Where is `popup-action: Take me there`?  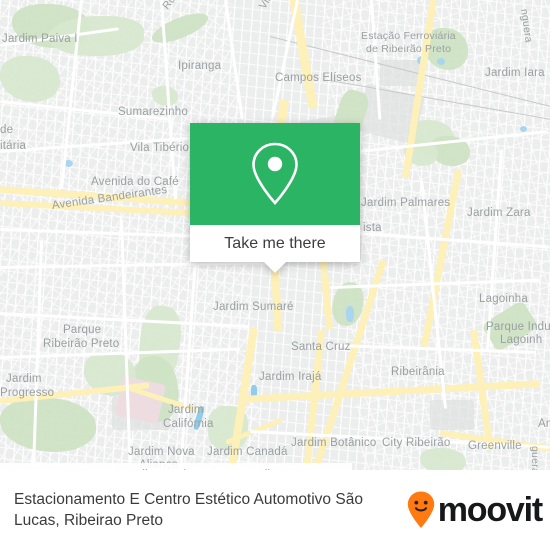
popup-action: Take me there is located at coordinates (275, 243).